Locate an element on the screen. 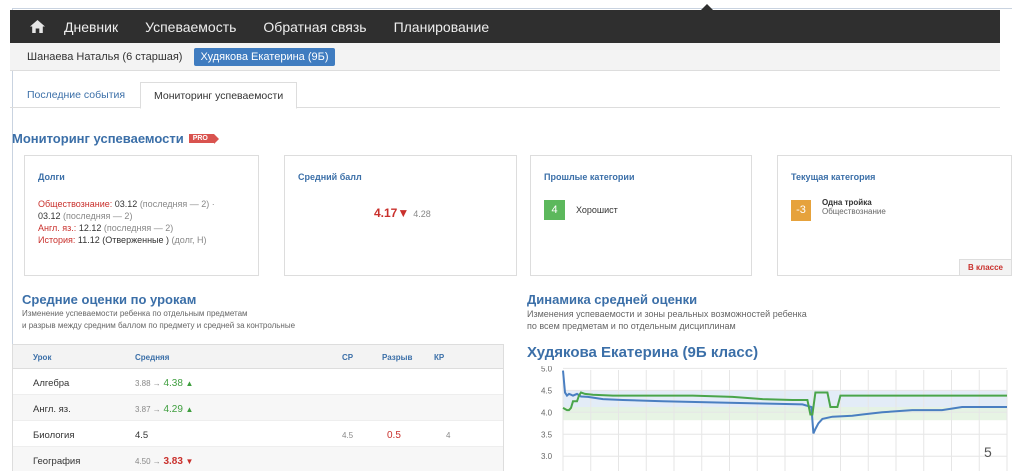 This screenshot has width=1013, height=471. chart-title: Худякова Екатерина (9Б класс) is located at coordinates (643, 352).